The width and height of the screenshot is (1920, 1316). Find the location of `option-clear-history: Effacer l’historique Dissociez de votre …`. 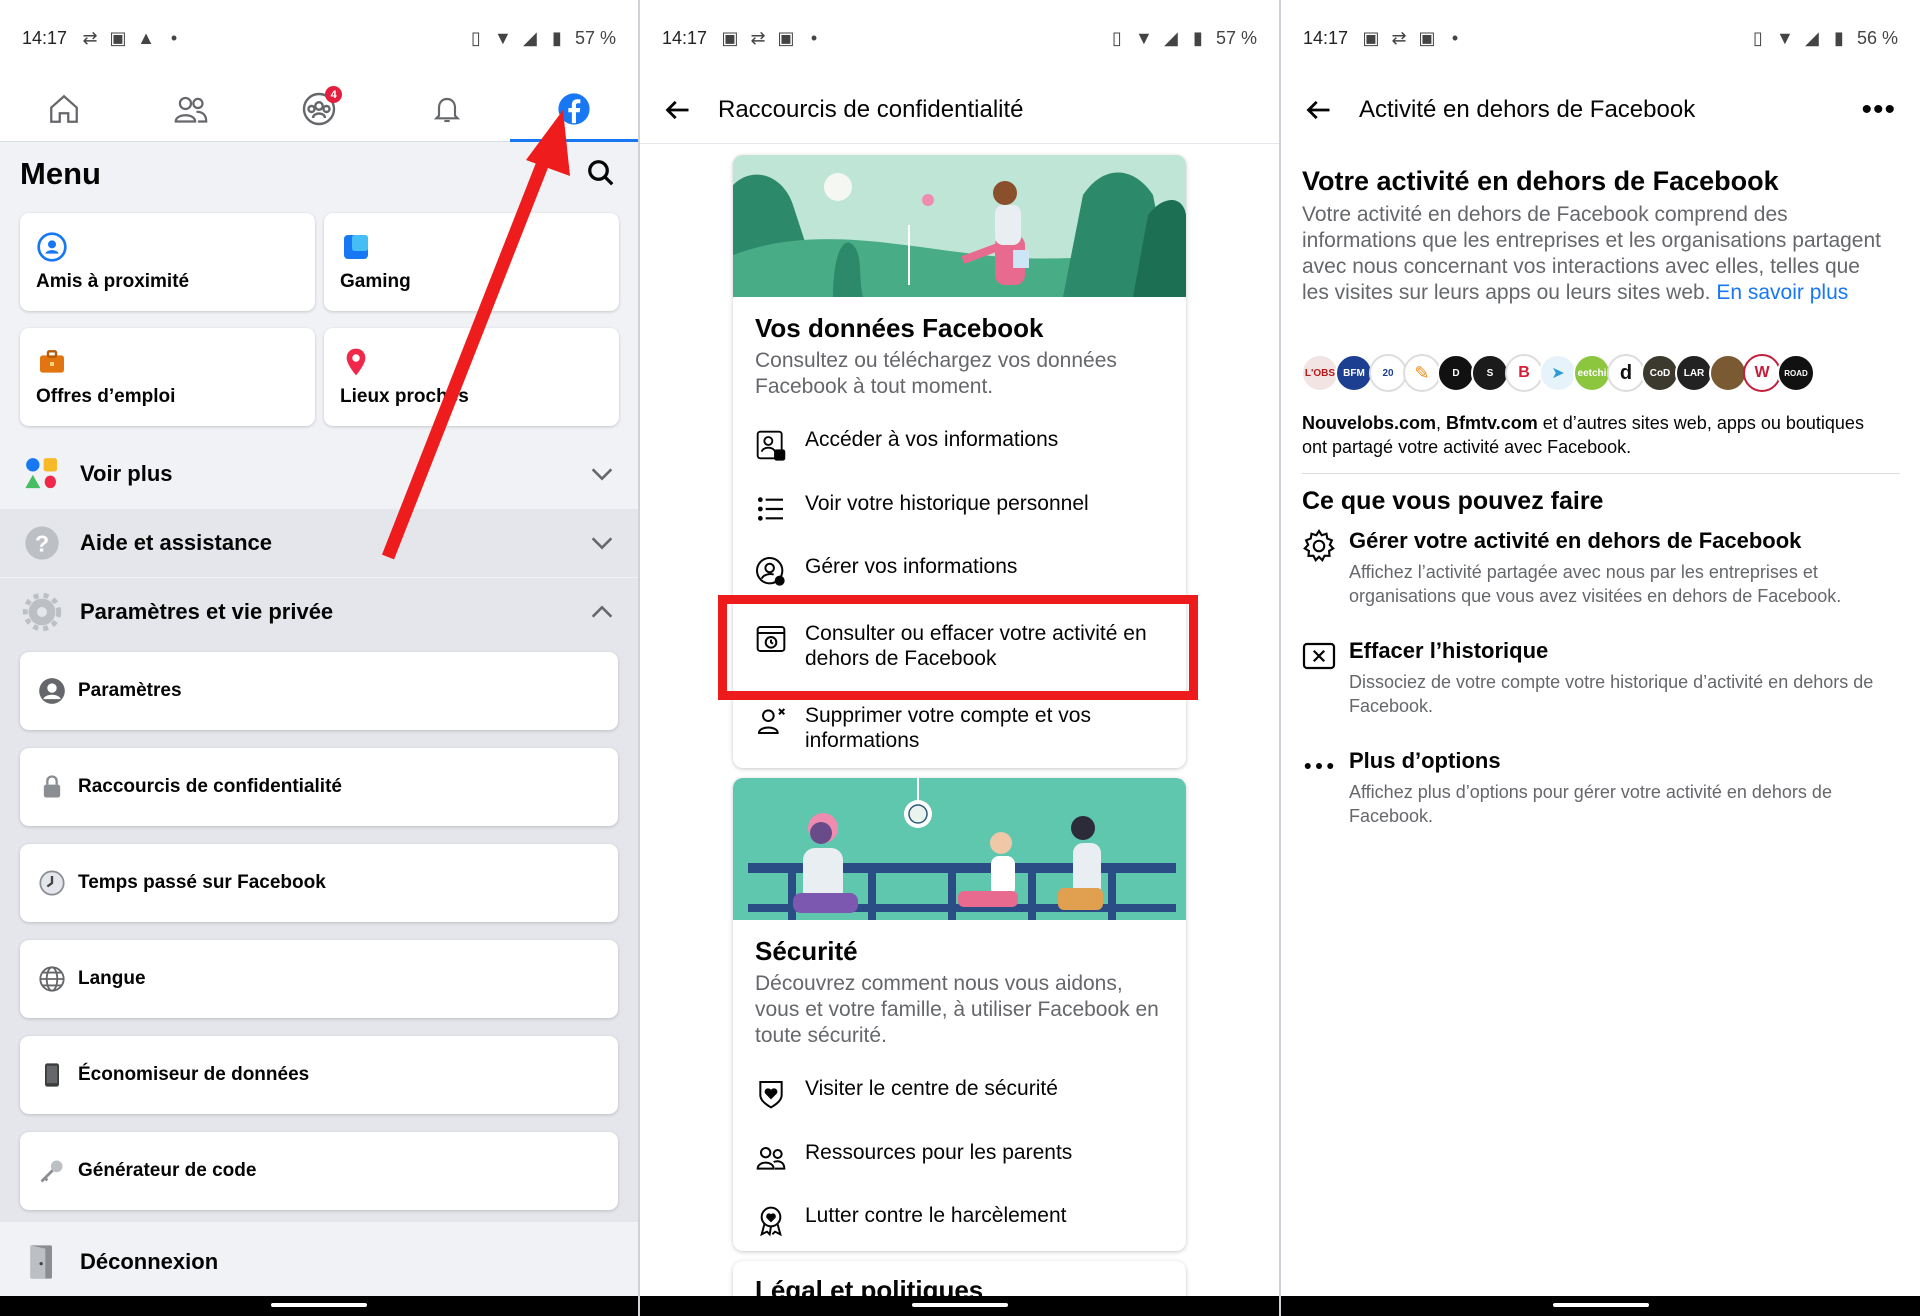

option-clear-history: Effacer l’historique Dissociez de votre … is located at coordinates (1600, 678).